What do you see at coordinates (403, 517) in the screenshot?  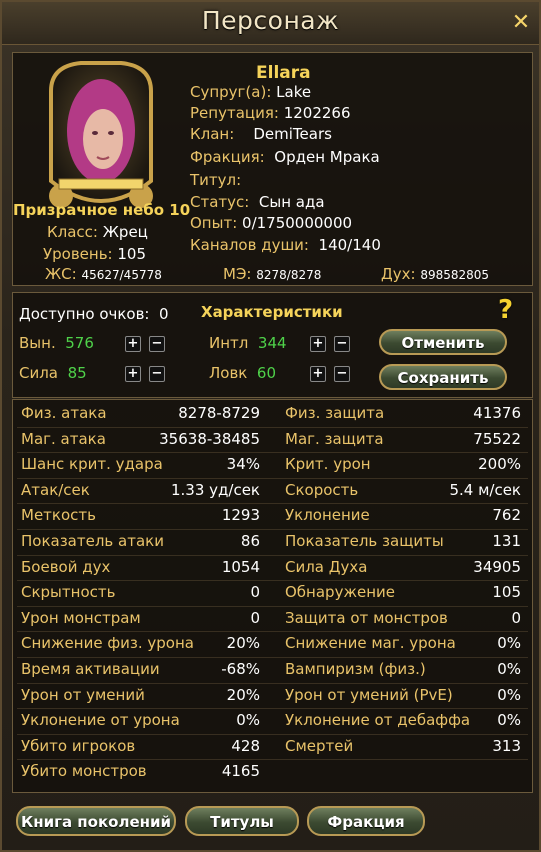 I see `attribute-row: Уклонение 762` at bounding box center [403, 517].